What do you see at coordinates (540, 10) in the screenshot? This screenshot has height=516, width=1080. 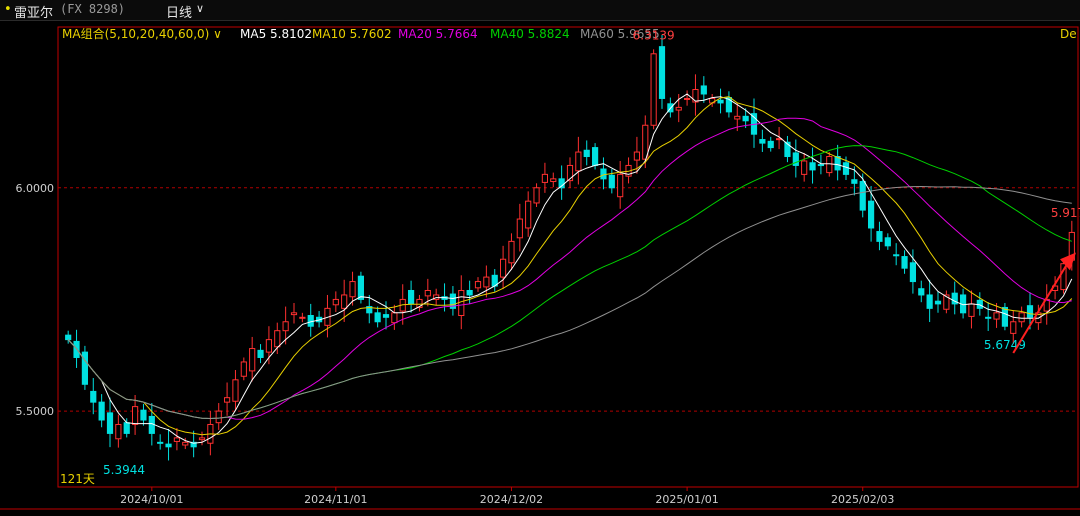 I see `title-bar: • 雷亚尔 (FX 8298) 日线 ∨` at bounding box center [540, 10].